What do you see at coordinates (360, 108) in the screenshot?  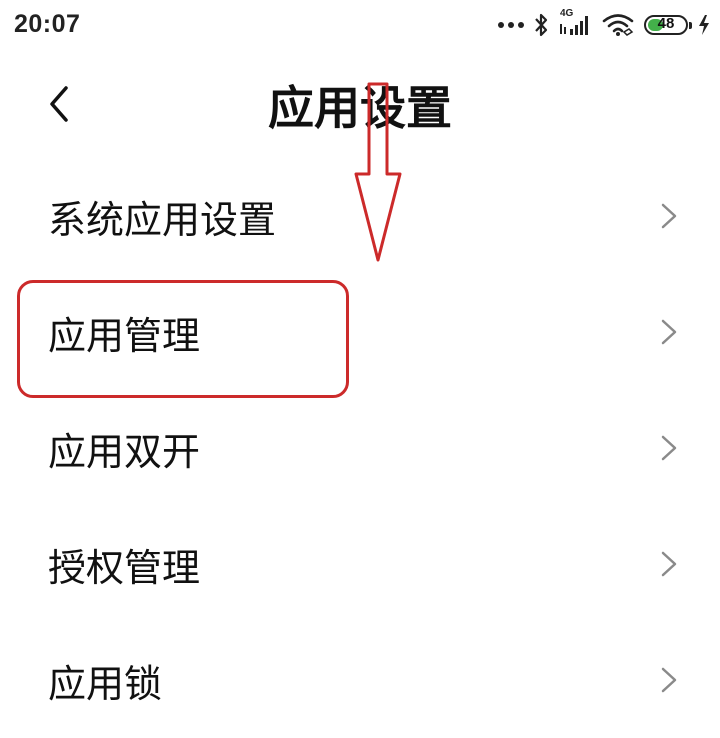 I see `page-title: 应用设置` at bounding box center [360, 108].